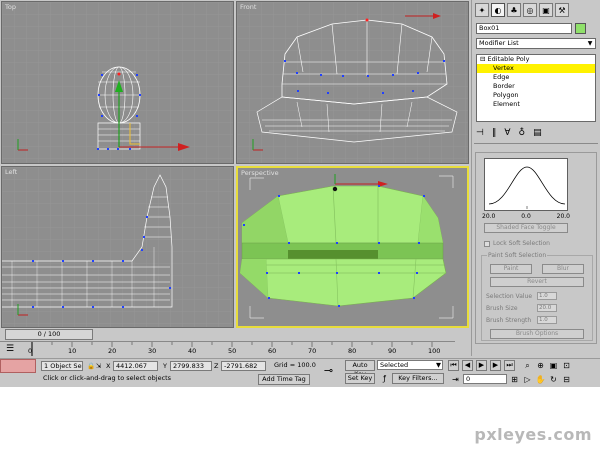 Image resolution: width=600 pixels, height=450 pixels. Describe the element at coordinates (580, 28) in the screenshot. I see `object-color-swatch` at that location.